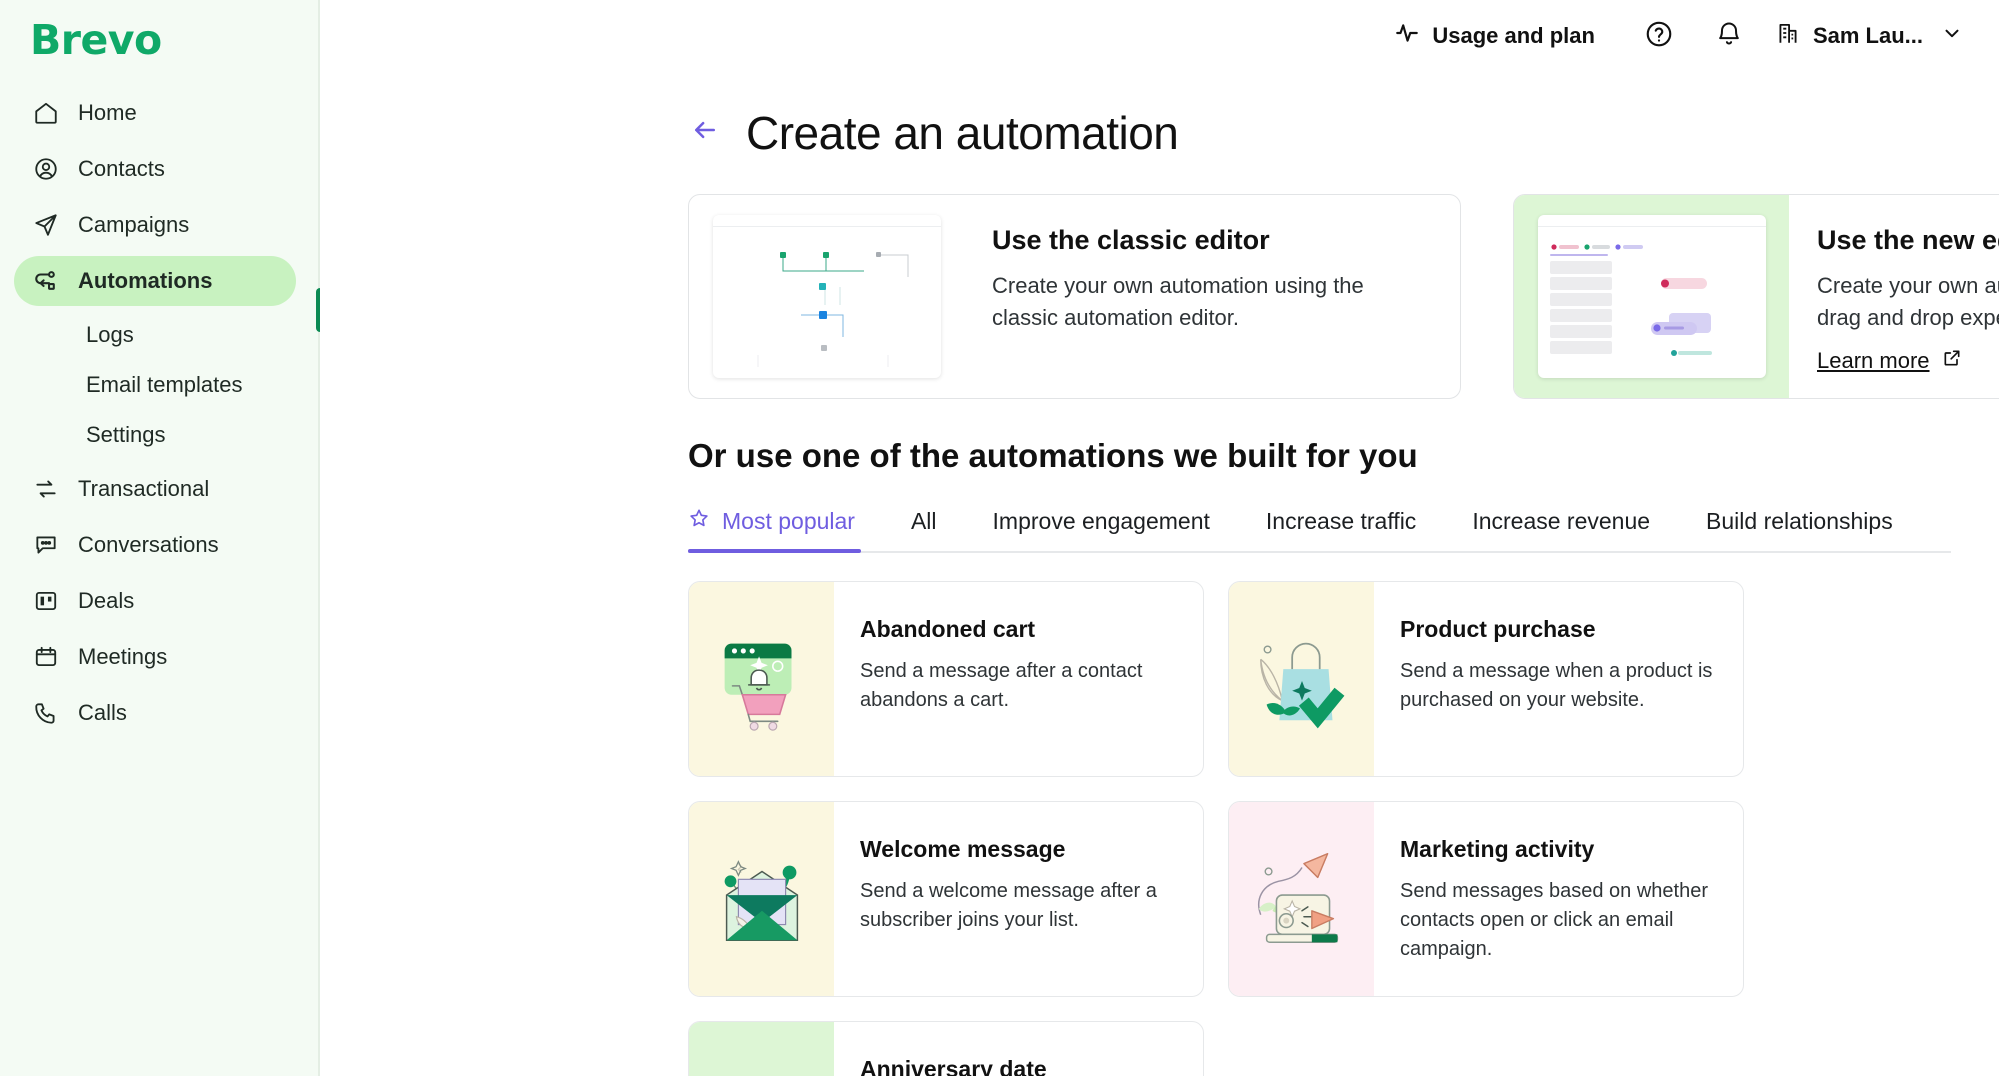 This screenshot has width=1999, height=1076. I want to click on activity-pulse-icon, so click(1407, 36).